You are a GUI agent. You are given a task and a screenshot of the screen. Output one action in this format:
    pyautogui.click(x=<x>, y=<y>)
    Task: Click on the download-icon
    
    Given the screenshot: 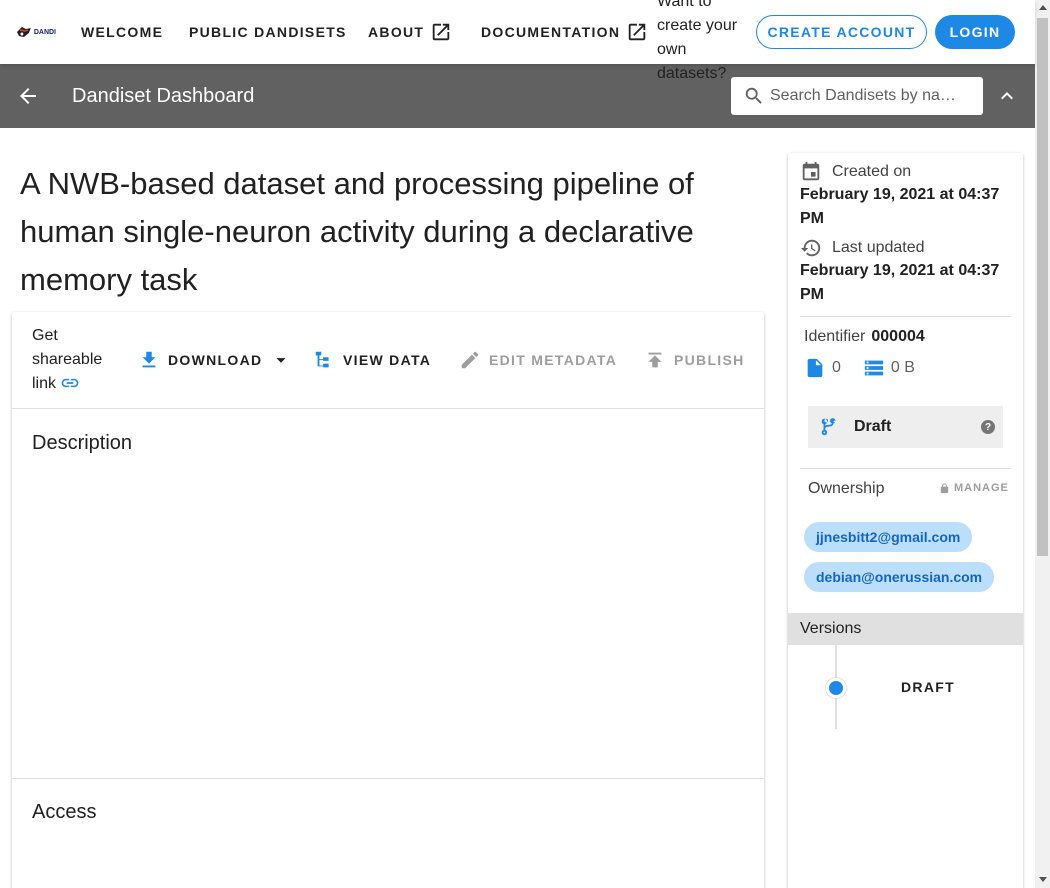 What is the action you would take?
    pyautogui.click(x=149, y=359)
    